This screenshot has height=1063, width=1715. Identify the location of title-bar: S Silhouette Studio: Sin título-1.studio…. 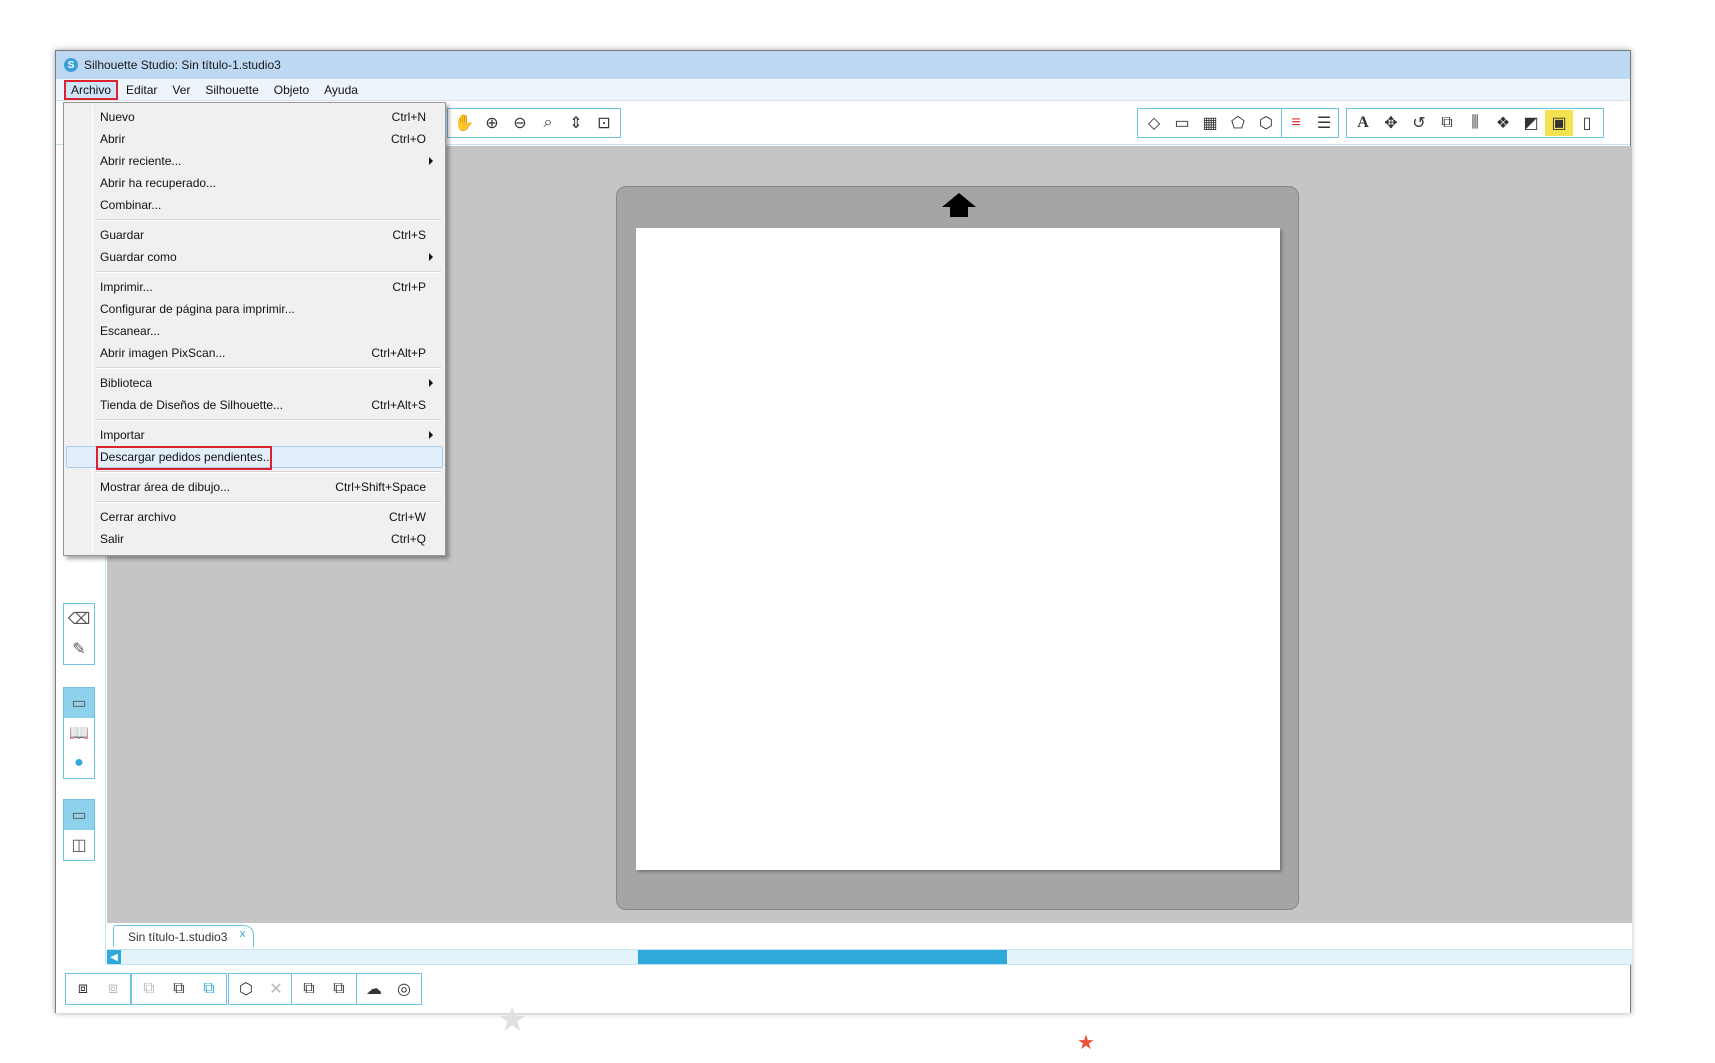
(843, 65).